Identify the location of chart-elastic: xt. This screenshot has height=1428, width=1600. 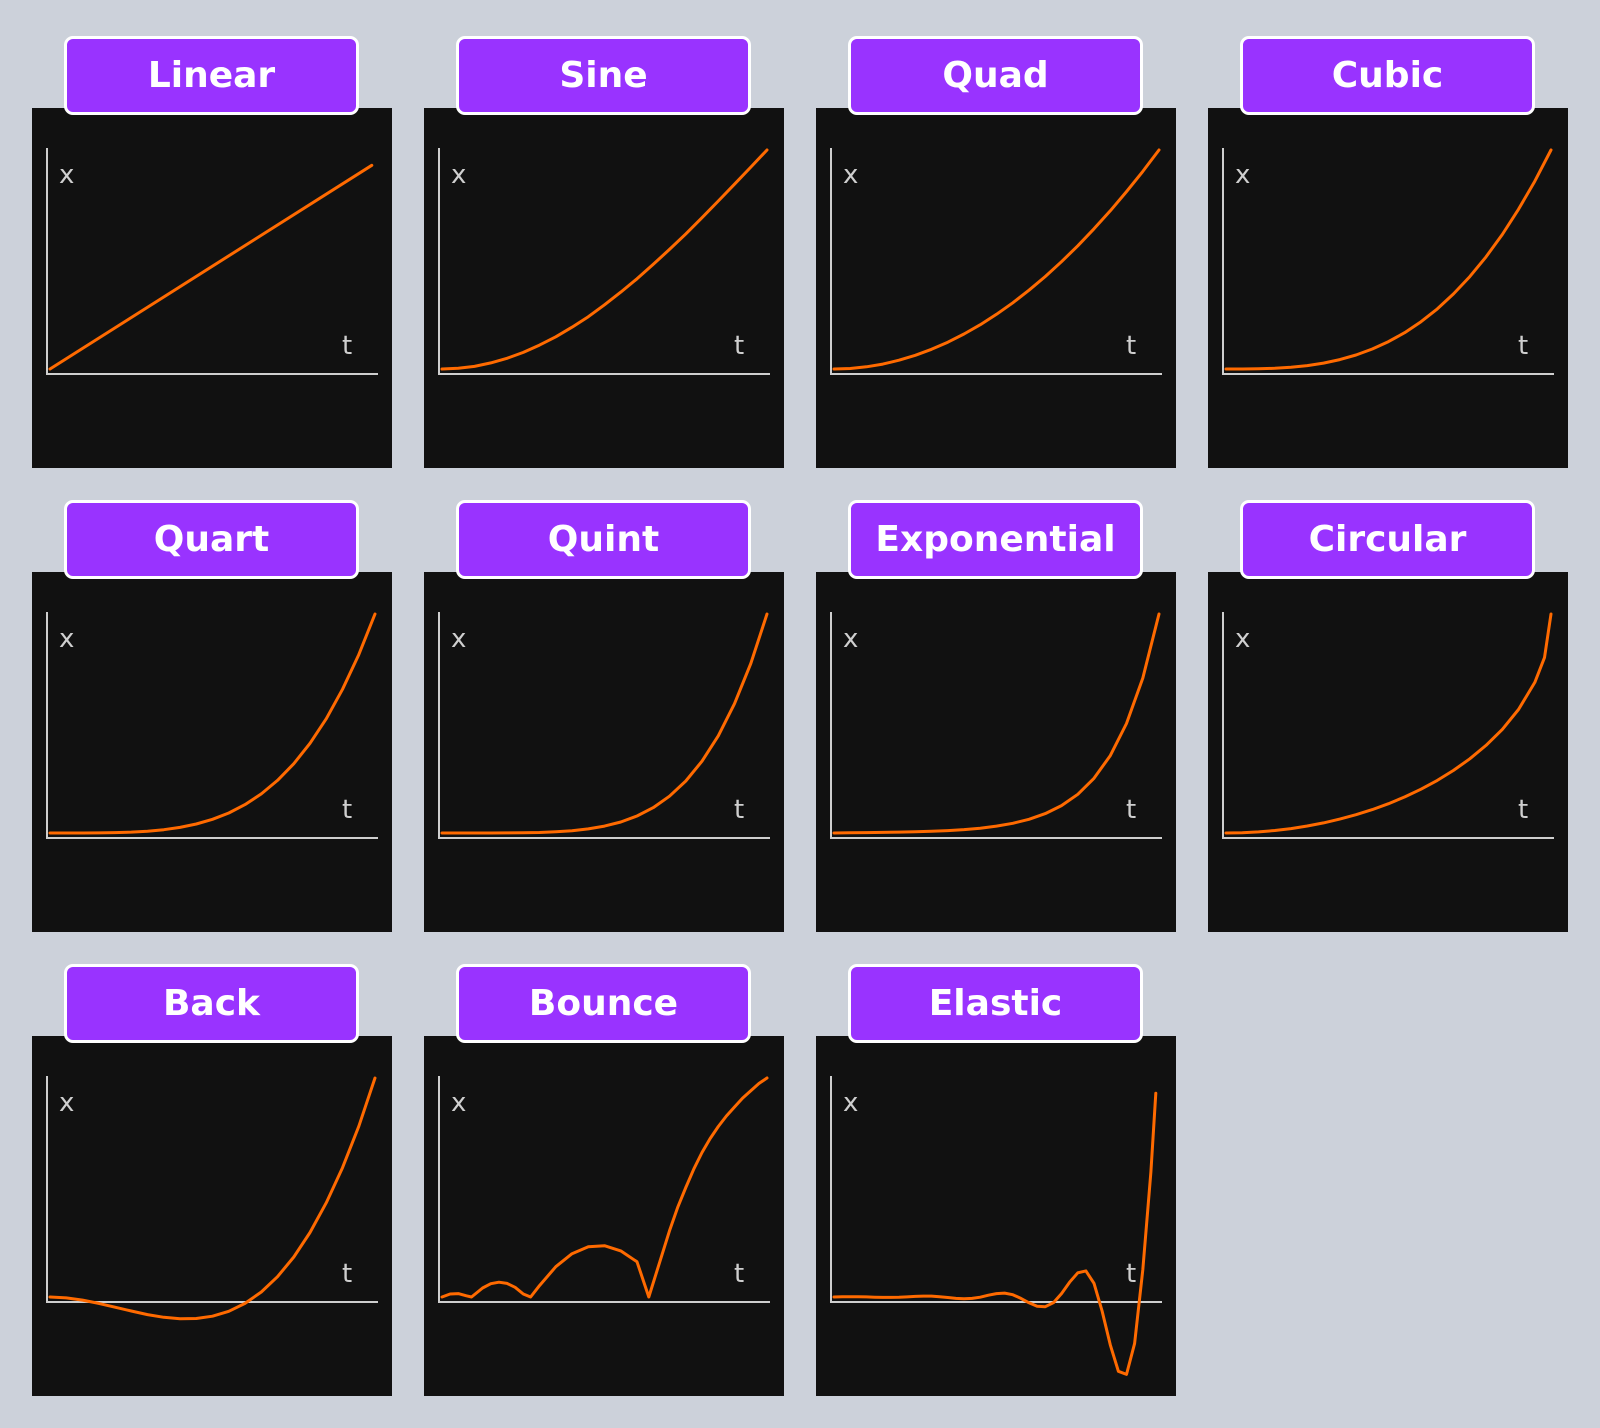
(996, 1226).